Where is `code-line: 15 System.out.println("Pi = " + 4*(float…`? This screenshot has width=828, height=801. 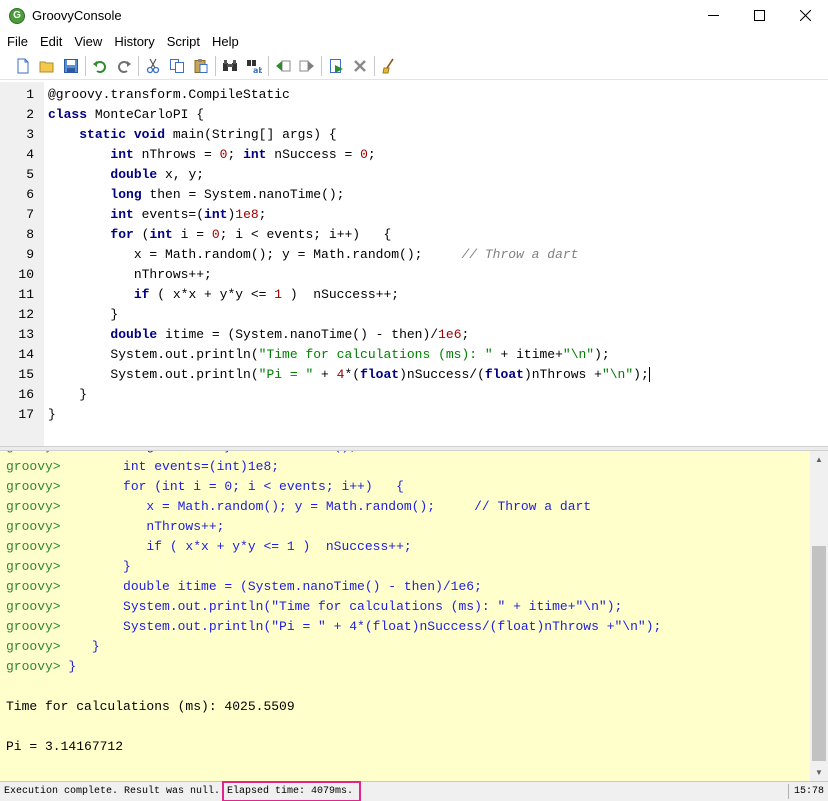 code-line: 15 System.out.println("Pi = " + 4*(float… is located at coordinates (414, 375).